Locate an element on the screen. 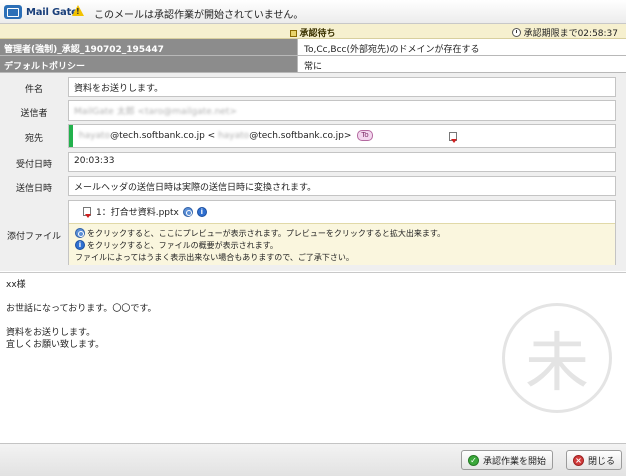  start-approval-label: 承認作業を開始 is located at coordinates (515, 461).